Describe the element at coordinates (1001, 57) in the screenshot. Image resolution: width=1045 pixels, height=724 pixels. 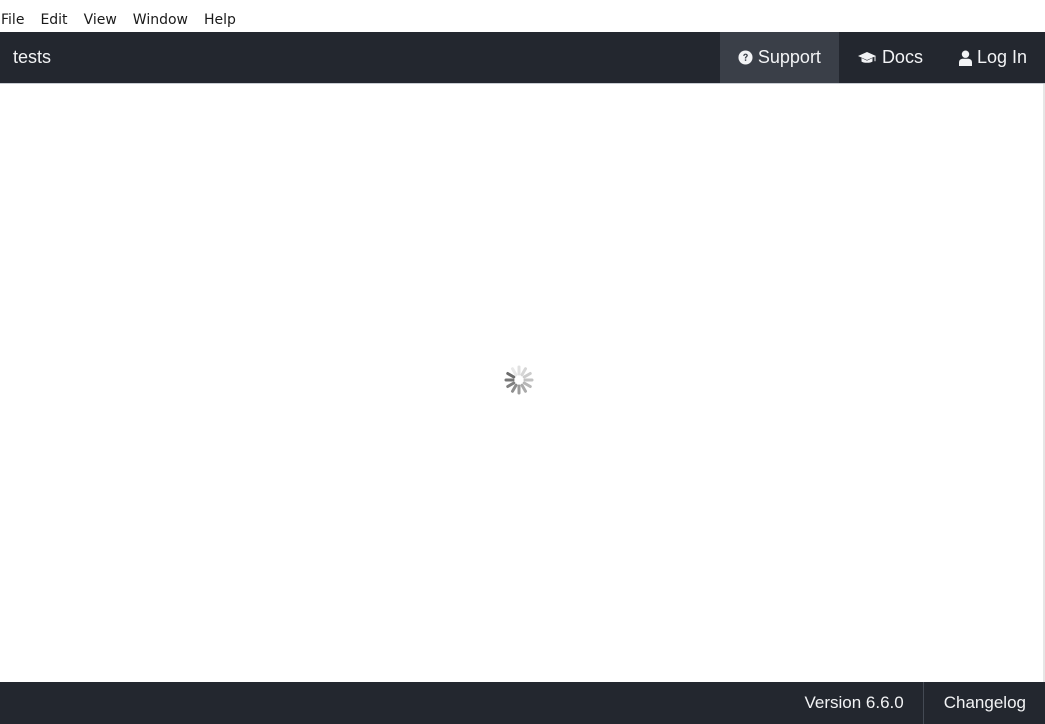
I see `login-label: Log In` at that location.